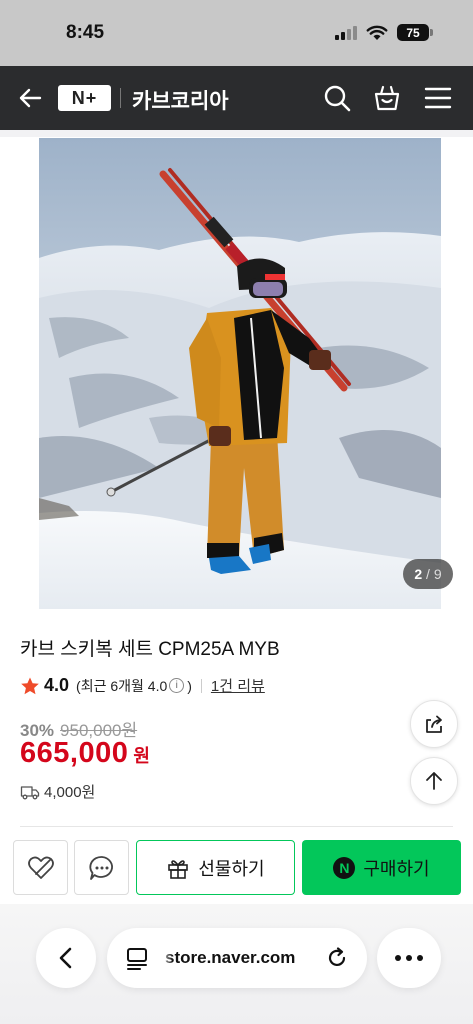 This screenshot has width=473, height=1024. I want to click on header-gap, so click(236, 133).